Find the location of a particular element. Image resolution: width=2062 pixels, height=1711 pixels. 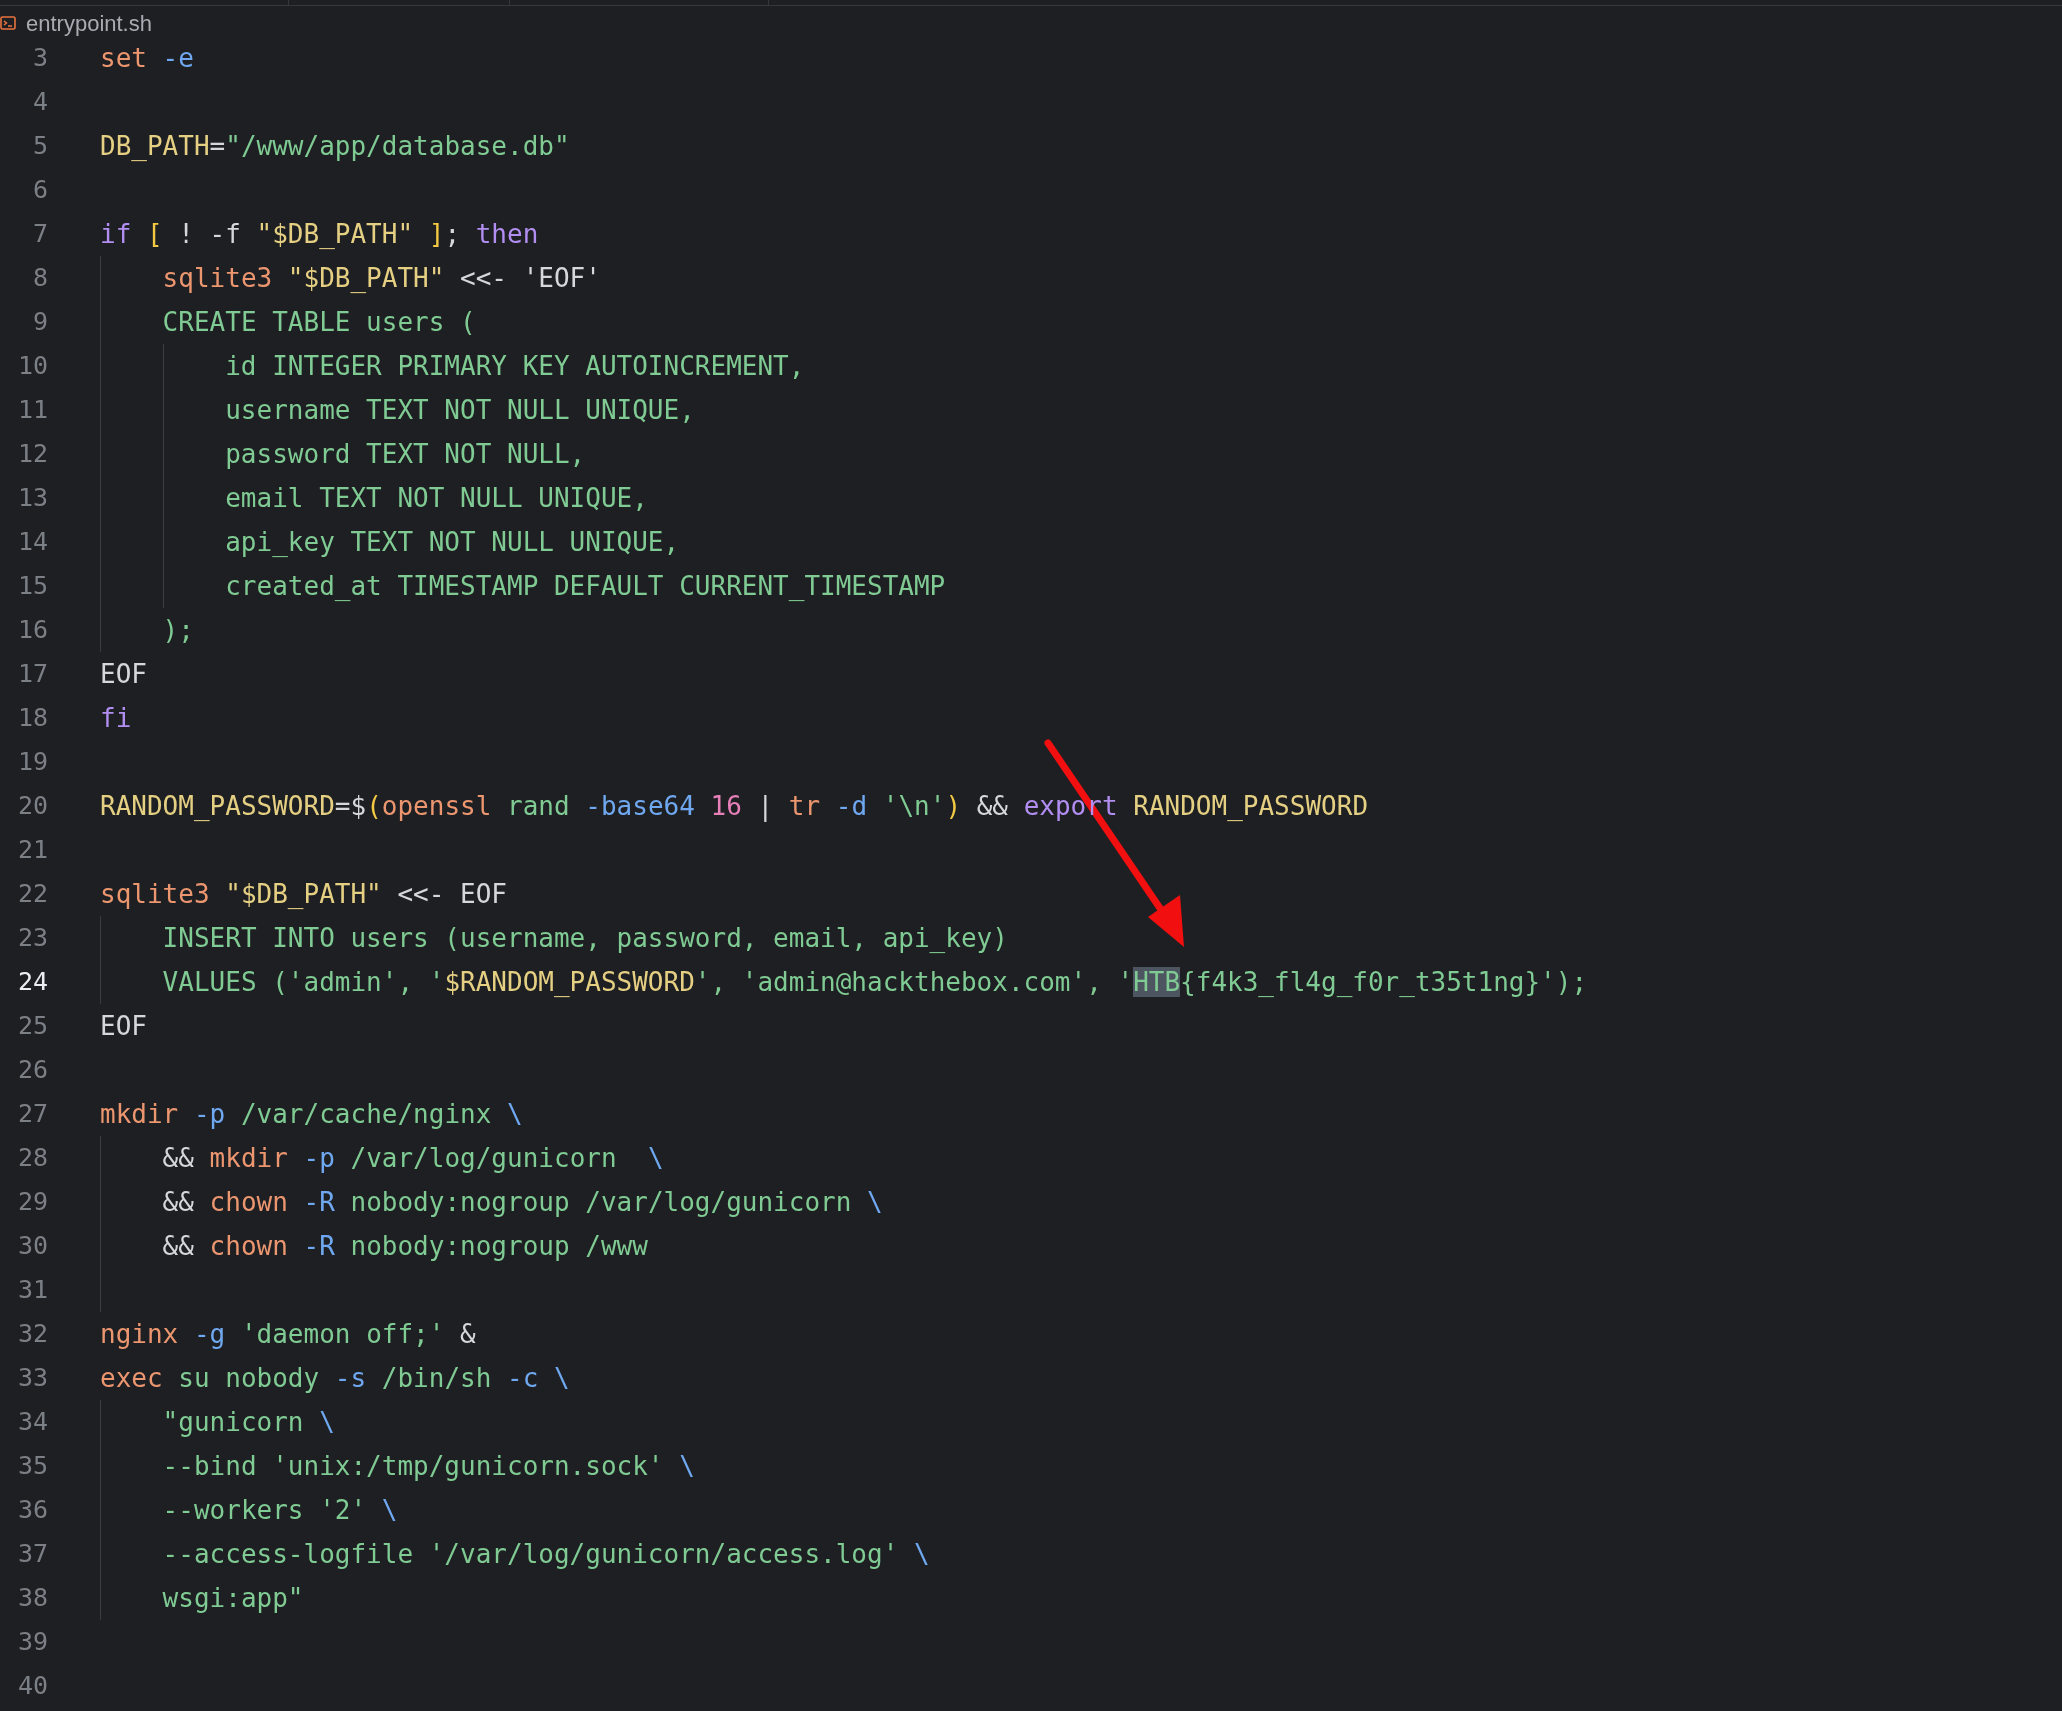

line-number: 16 is located at coordinates (32, 630).